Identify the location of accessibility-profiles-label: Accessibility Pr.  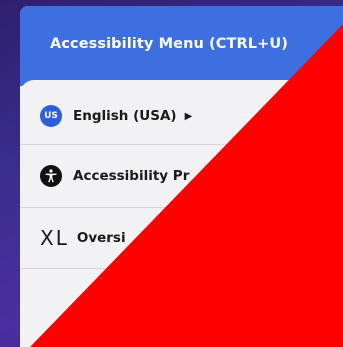
(131, 176).